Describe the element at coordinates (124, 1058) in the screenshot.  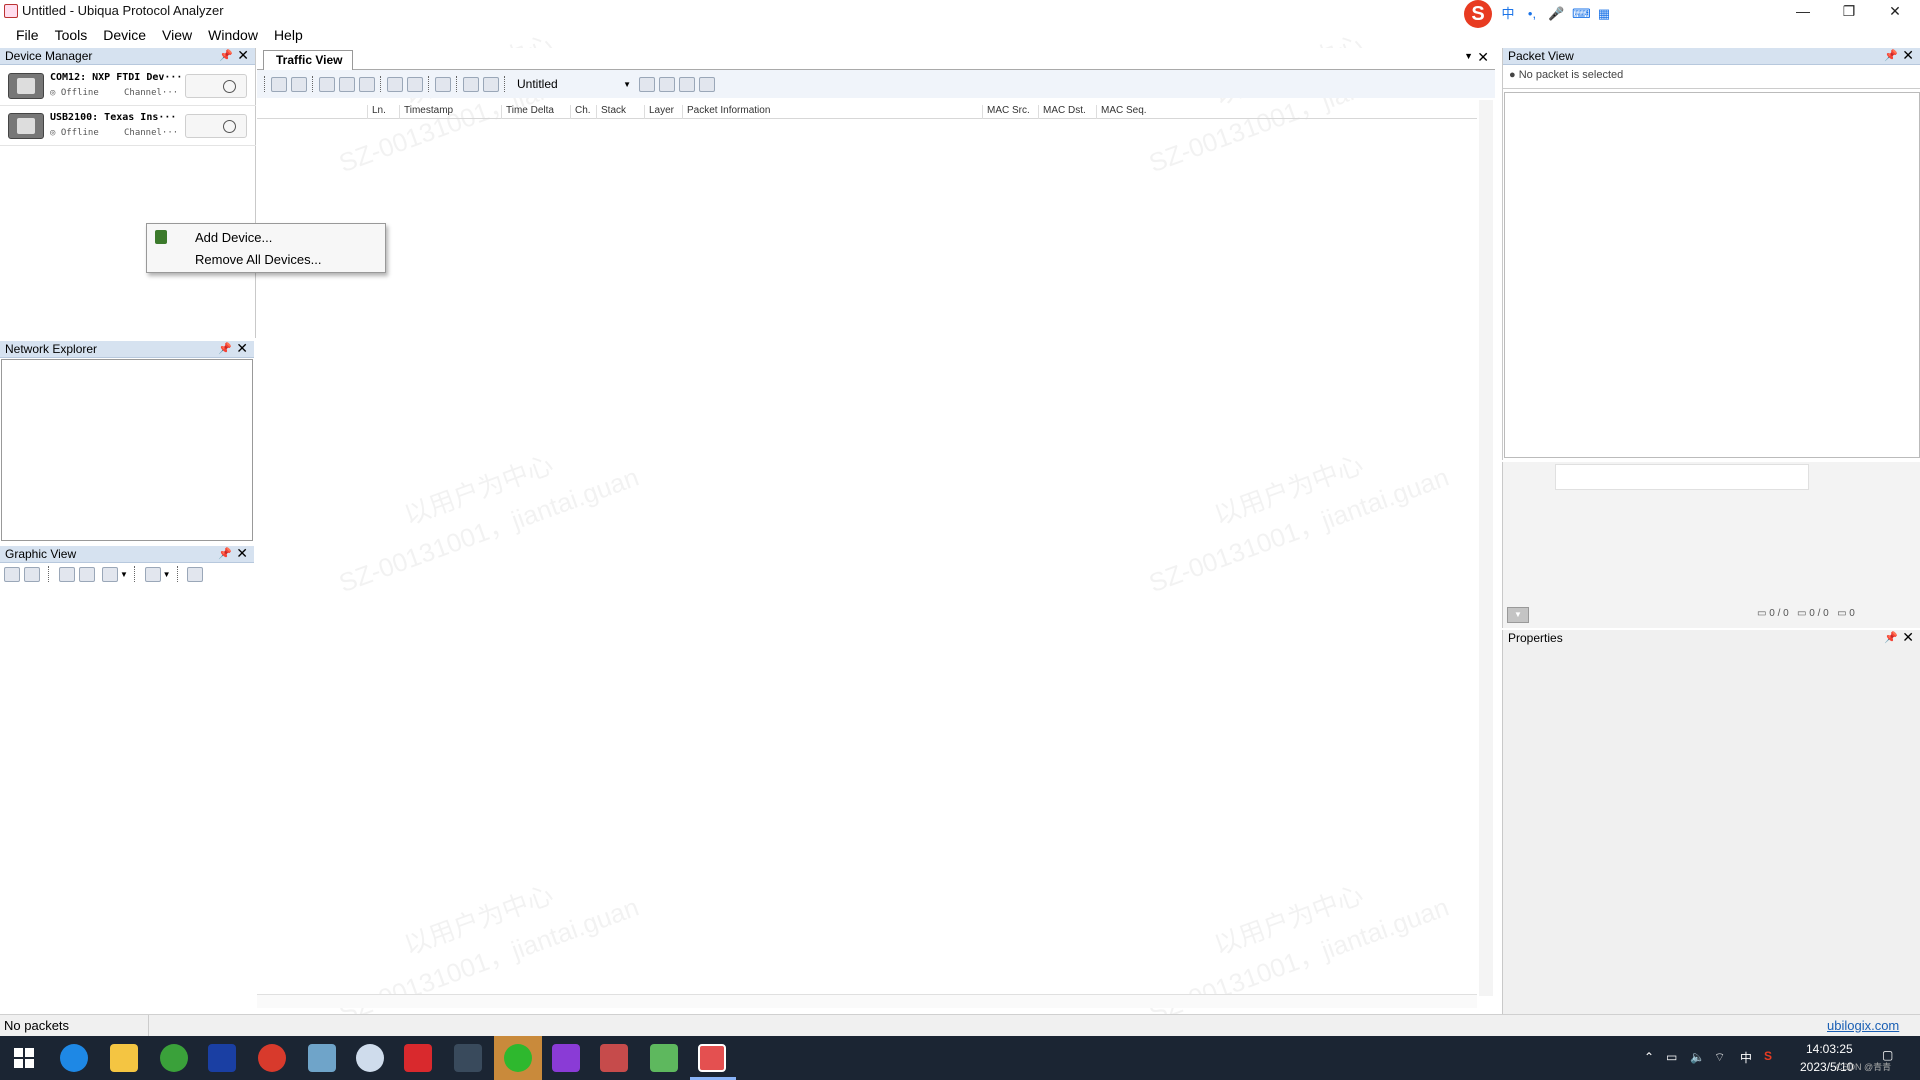
I see `file-explorer-icon` at that location.